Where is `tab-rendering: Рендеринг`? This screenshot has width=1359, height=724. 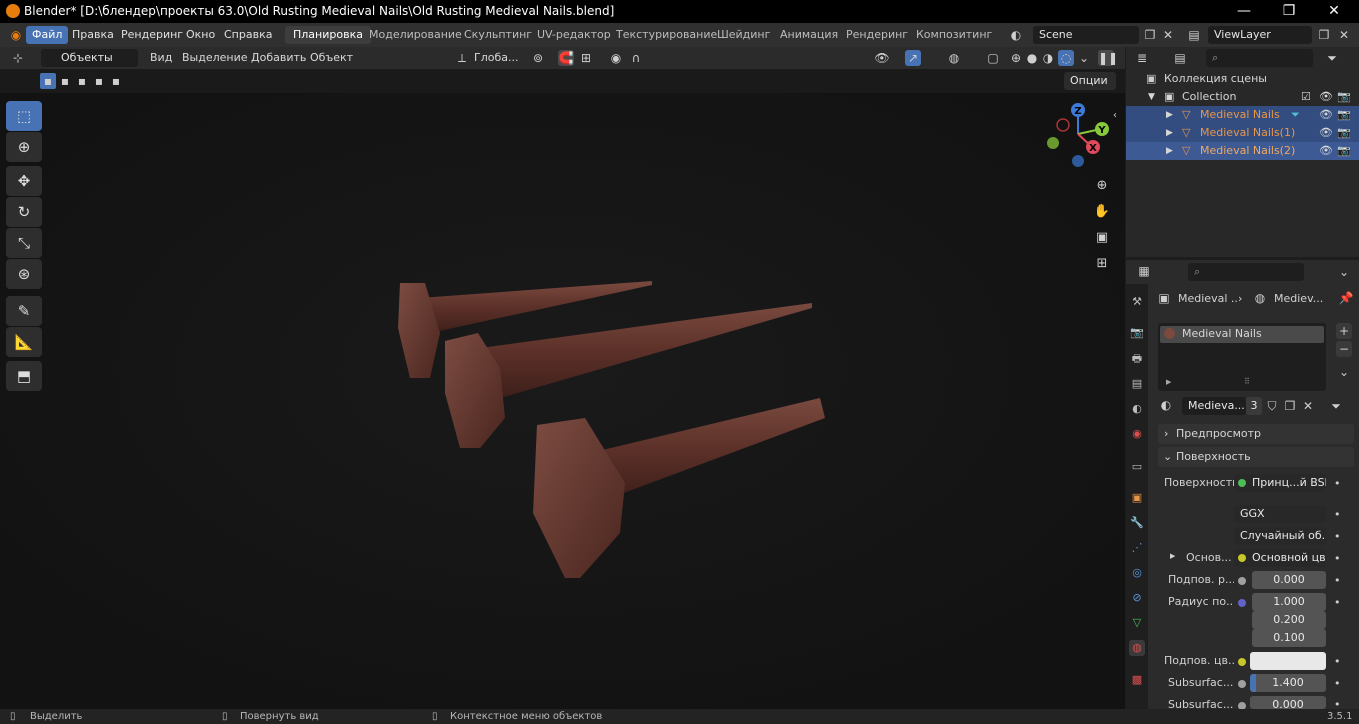 tab-rendering: Рендеринг is located at coordinates (877, 35).